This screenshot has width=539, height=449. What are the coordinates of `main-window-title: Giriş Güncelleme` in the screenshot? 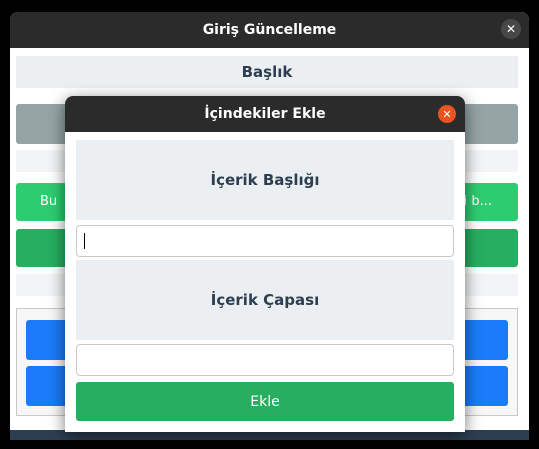 It's located at (269, 30).